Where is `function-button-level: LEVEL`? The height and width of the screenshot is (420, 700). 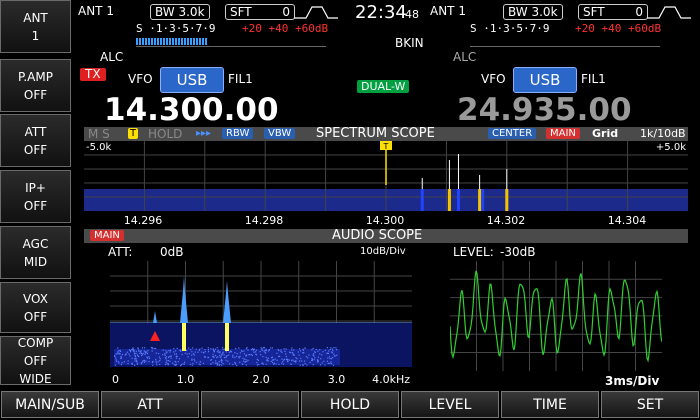
function-button-level: LEVEL is located at coordinates (450, 404).